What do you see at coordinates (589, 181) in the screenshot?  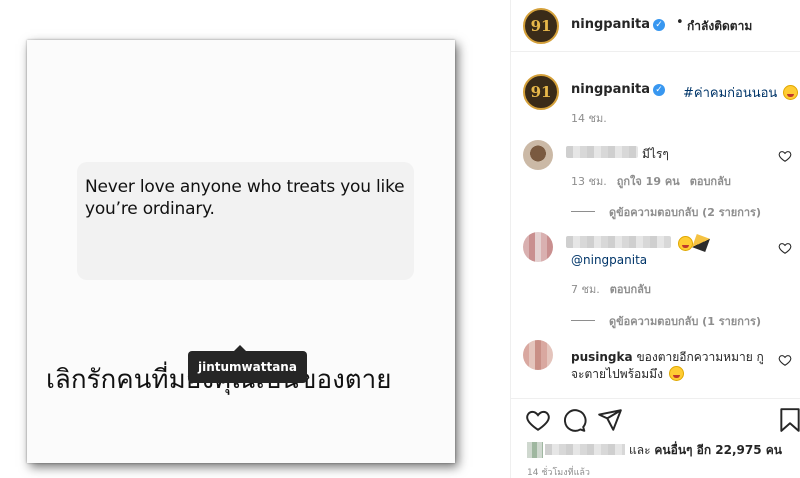 I see `comment-time: 13 ชม.` at bounding box center [589, 181].